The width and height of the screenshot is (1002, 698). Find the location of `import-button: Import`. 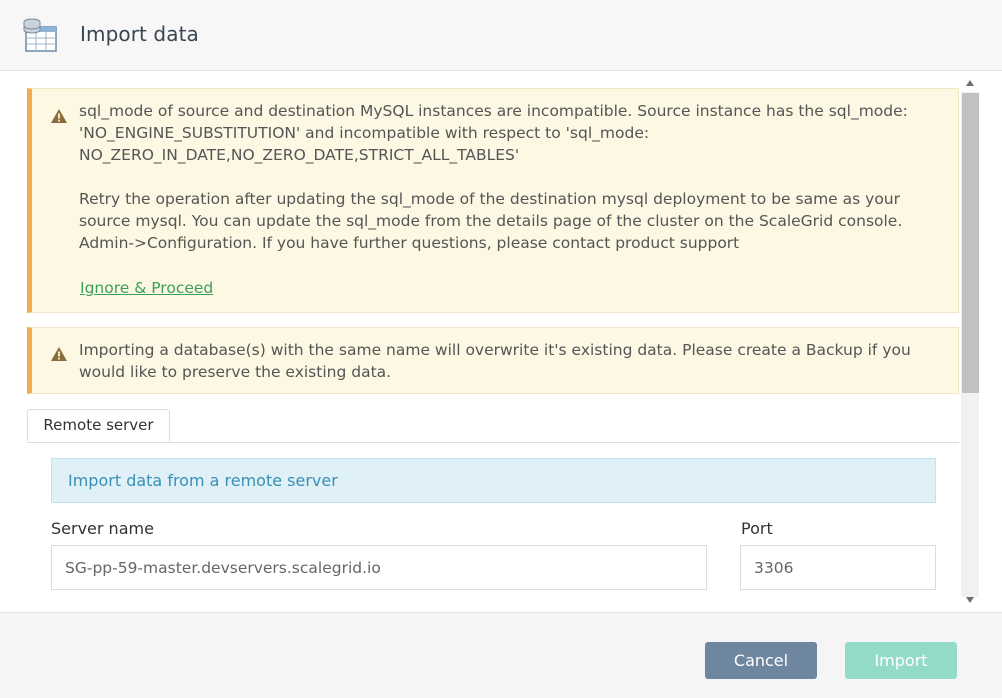

import-button: Import is located at coordinates (901, 660).